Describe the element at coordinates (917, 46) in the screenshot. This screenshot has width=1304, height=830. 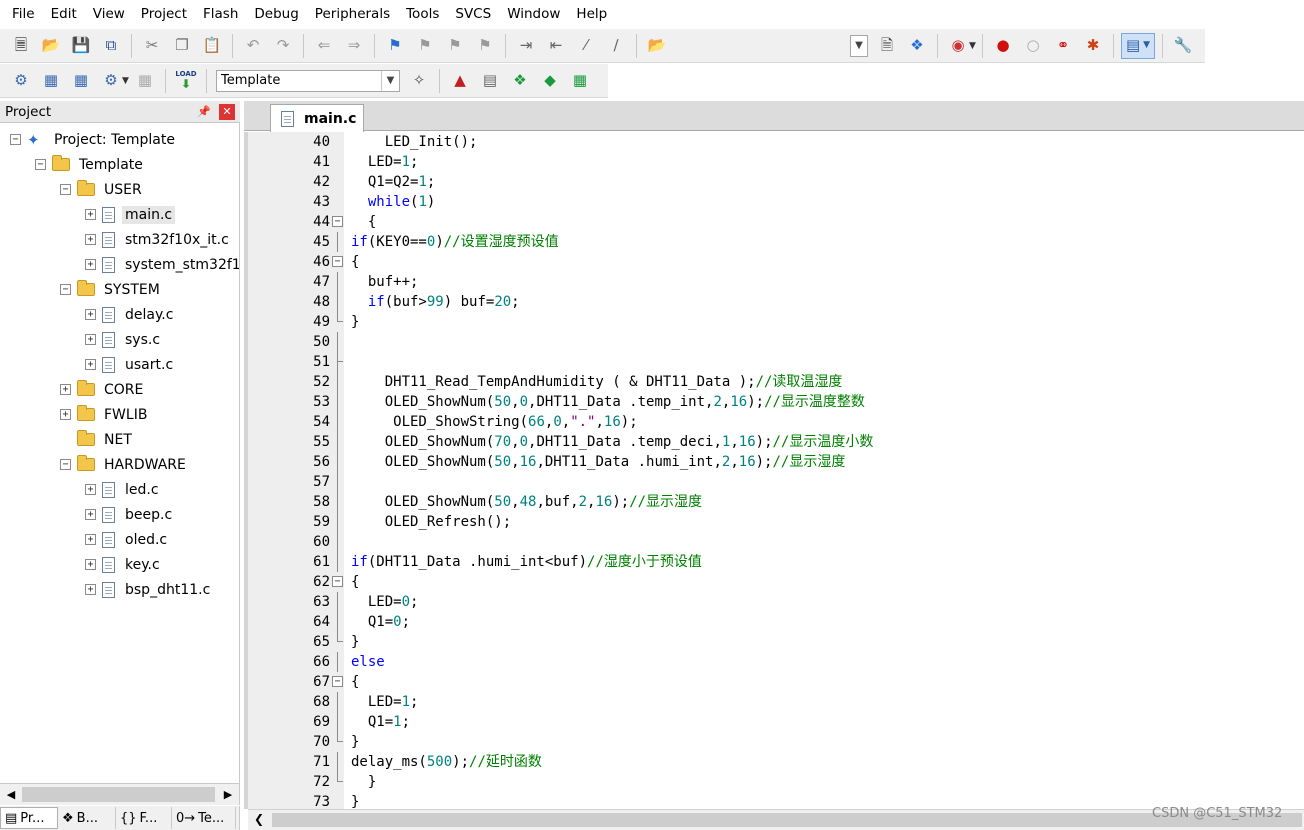
I see `find-icon: ❖` at that location.